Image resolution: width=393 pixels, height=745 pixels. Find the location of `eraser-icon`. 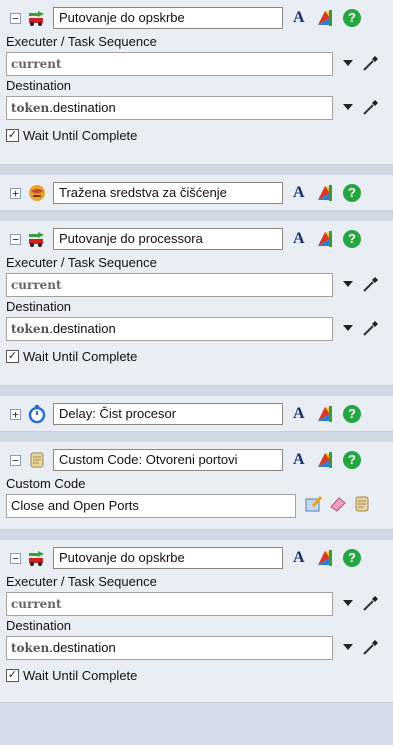

eraser-icon is located at coordinates (338, 505).